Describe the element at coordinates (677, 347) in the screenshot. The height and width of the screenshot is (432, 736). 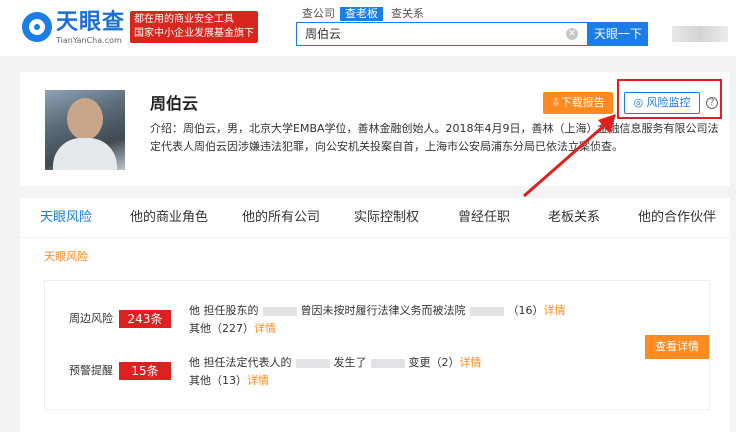
I see `view-details-button: 查看详情` at that location.